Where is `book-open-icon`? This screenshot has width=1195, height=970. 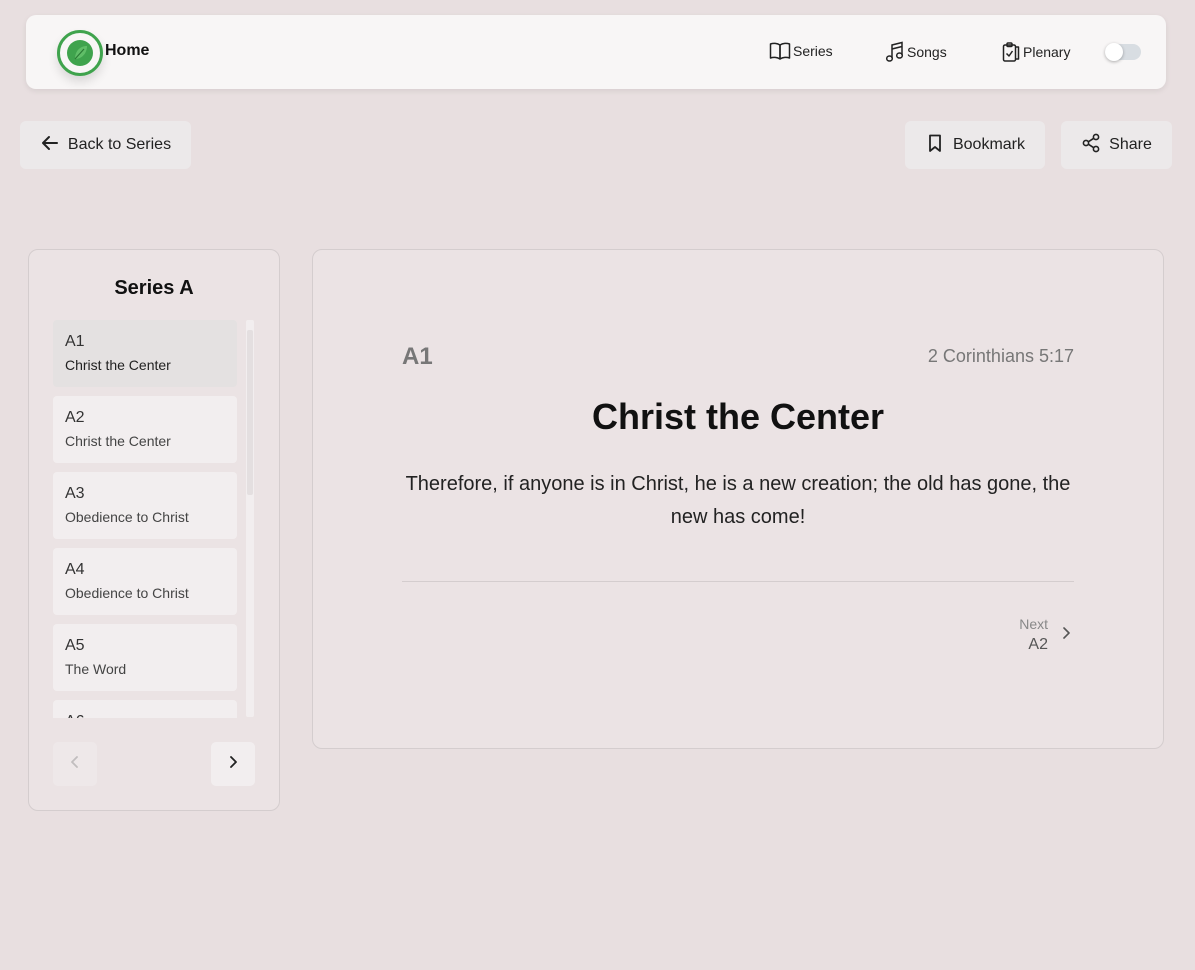
book-open-icon is located at coordinates (780, 51).